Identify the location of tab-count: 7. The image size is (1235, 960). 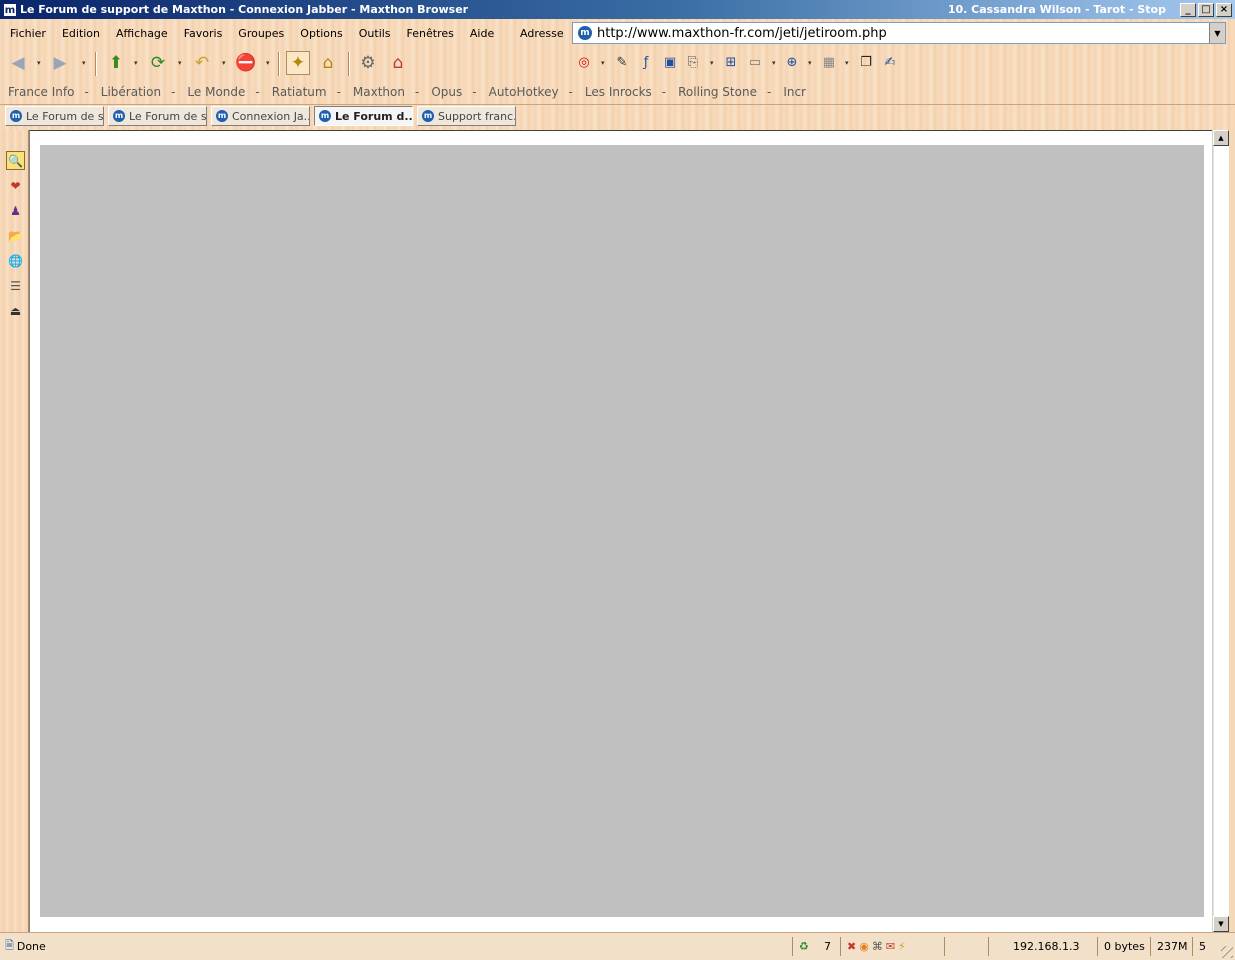
(827, 946).